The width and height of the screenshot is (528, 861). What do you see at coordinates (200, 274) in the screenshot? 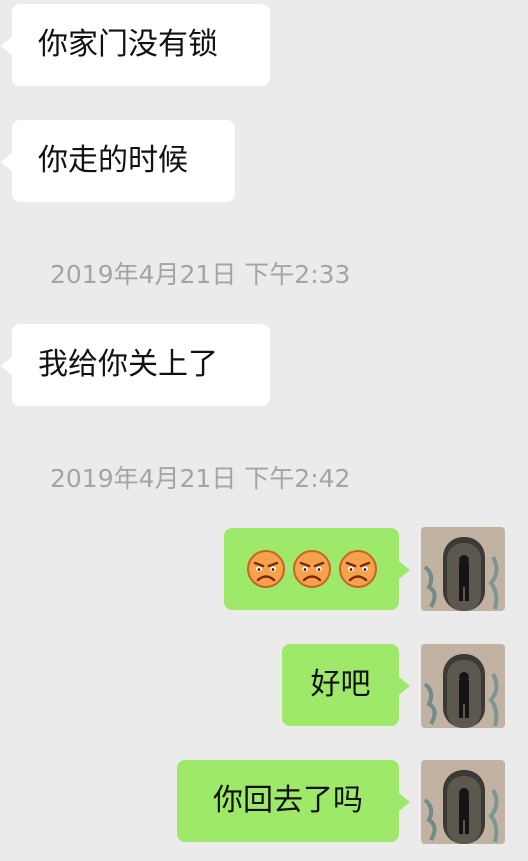
I see `timestamp: 2019年4月21日 下午2:33` at bounding box center [200, 274].